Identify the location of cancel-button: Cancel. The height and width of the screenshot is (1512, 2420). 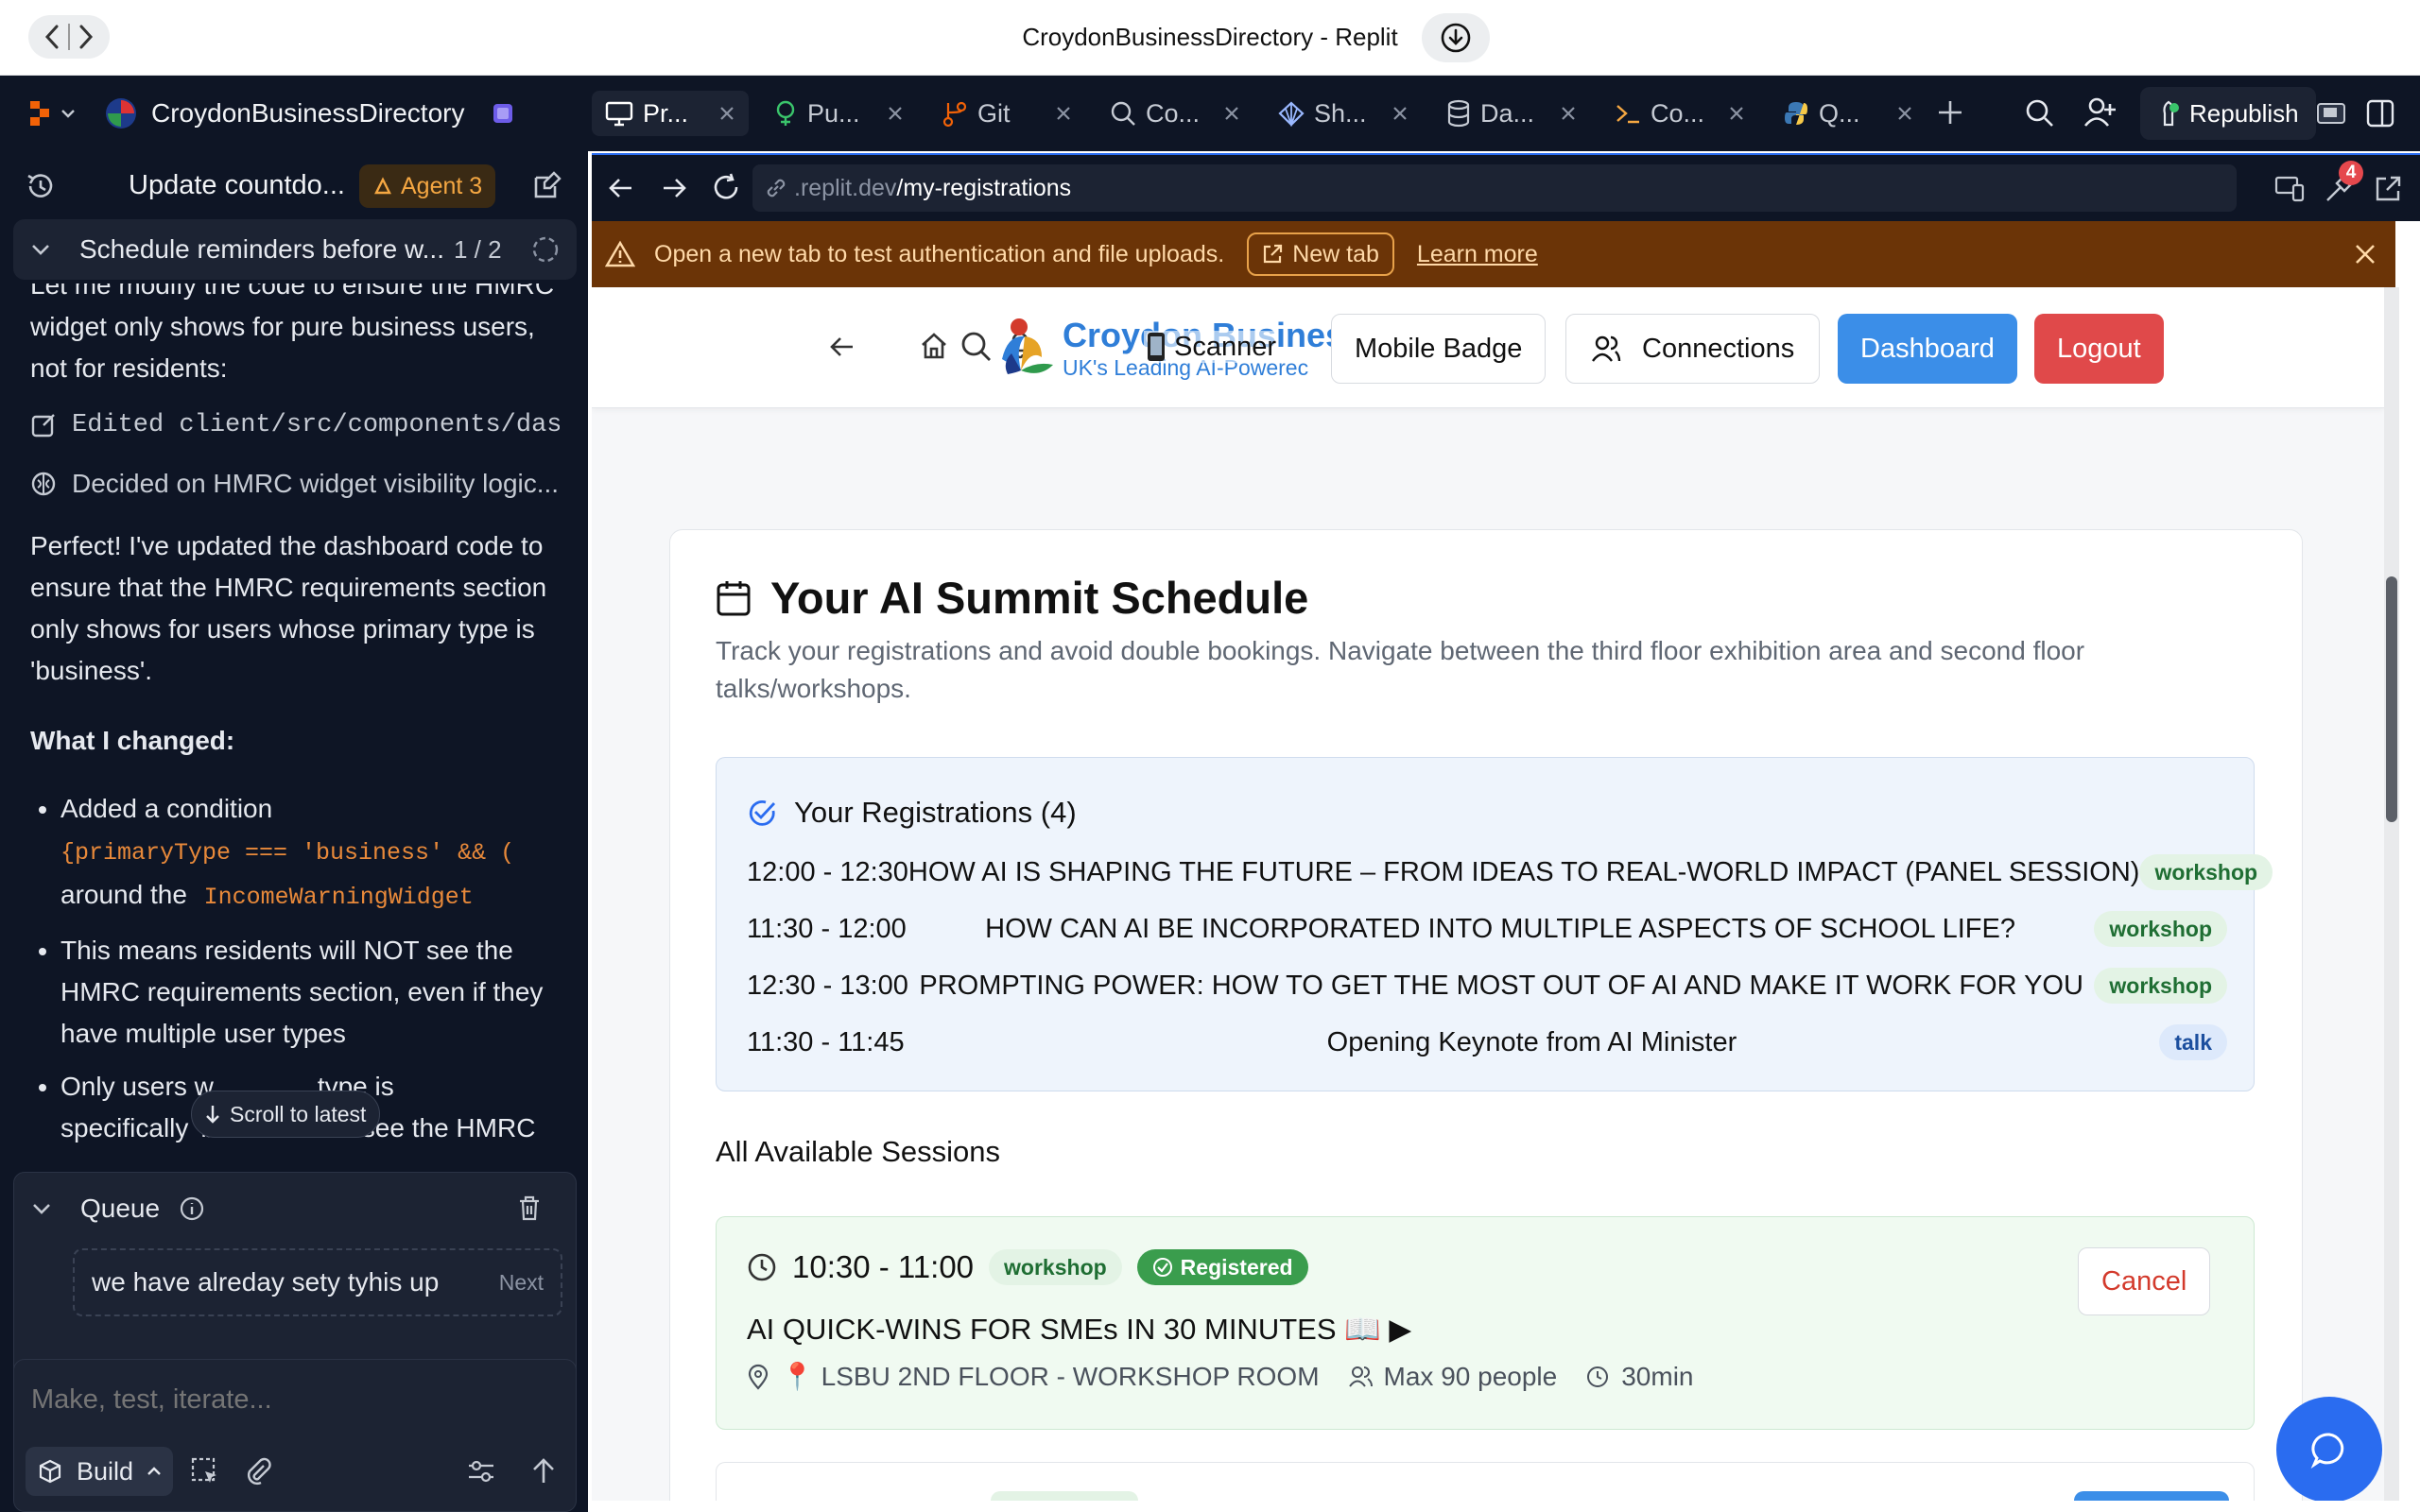
(2145, 1281).